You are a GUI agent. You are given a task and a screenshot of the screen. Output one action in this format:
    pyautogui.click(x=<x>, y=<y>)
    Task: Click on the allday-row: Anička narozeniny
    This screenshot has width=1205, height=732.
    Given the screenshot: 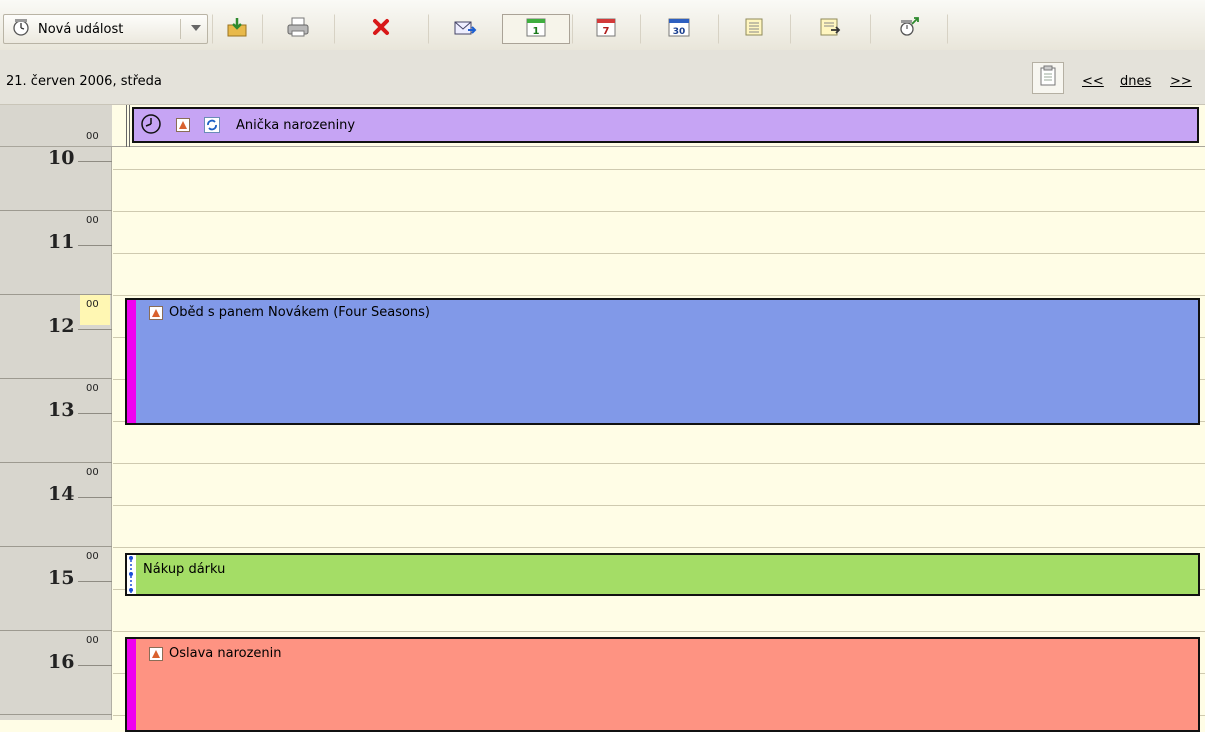 What is the action you would take?
    pyautogui.click(x=658, y=126)
    